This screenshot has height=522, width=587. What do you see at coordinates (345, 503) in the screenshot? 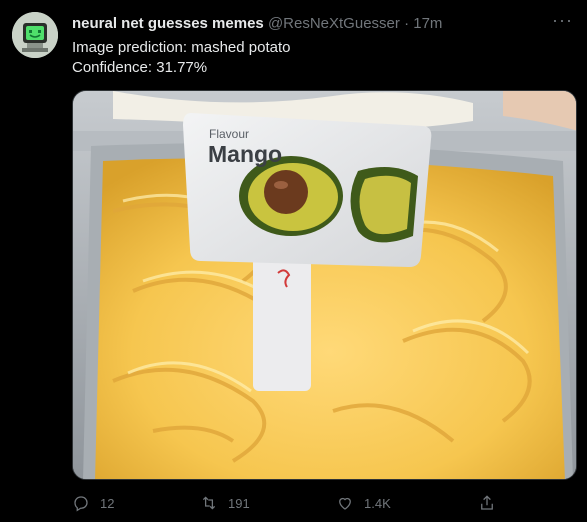
I see `heart-icon` at bounding box center [345, 503].